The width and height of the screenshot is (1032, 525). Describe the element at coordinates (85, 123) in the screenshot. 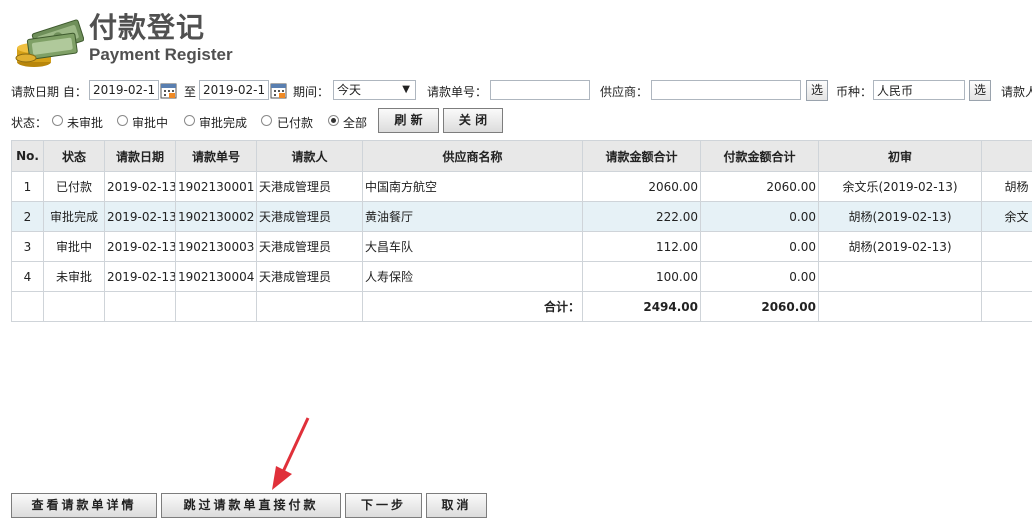

I see `status-option-label: 未审批` at that location.